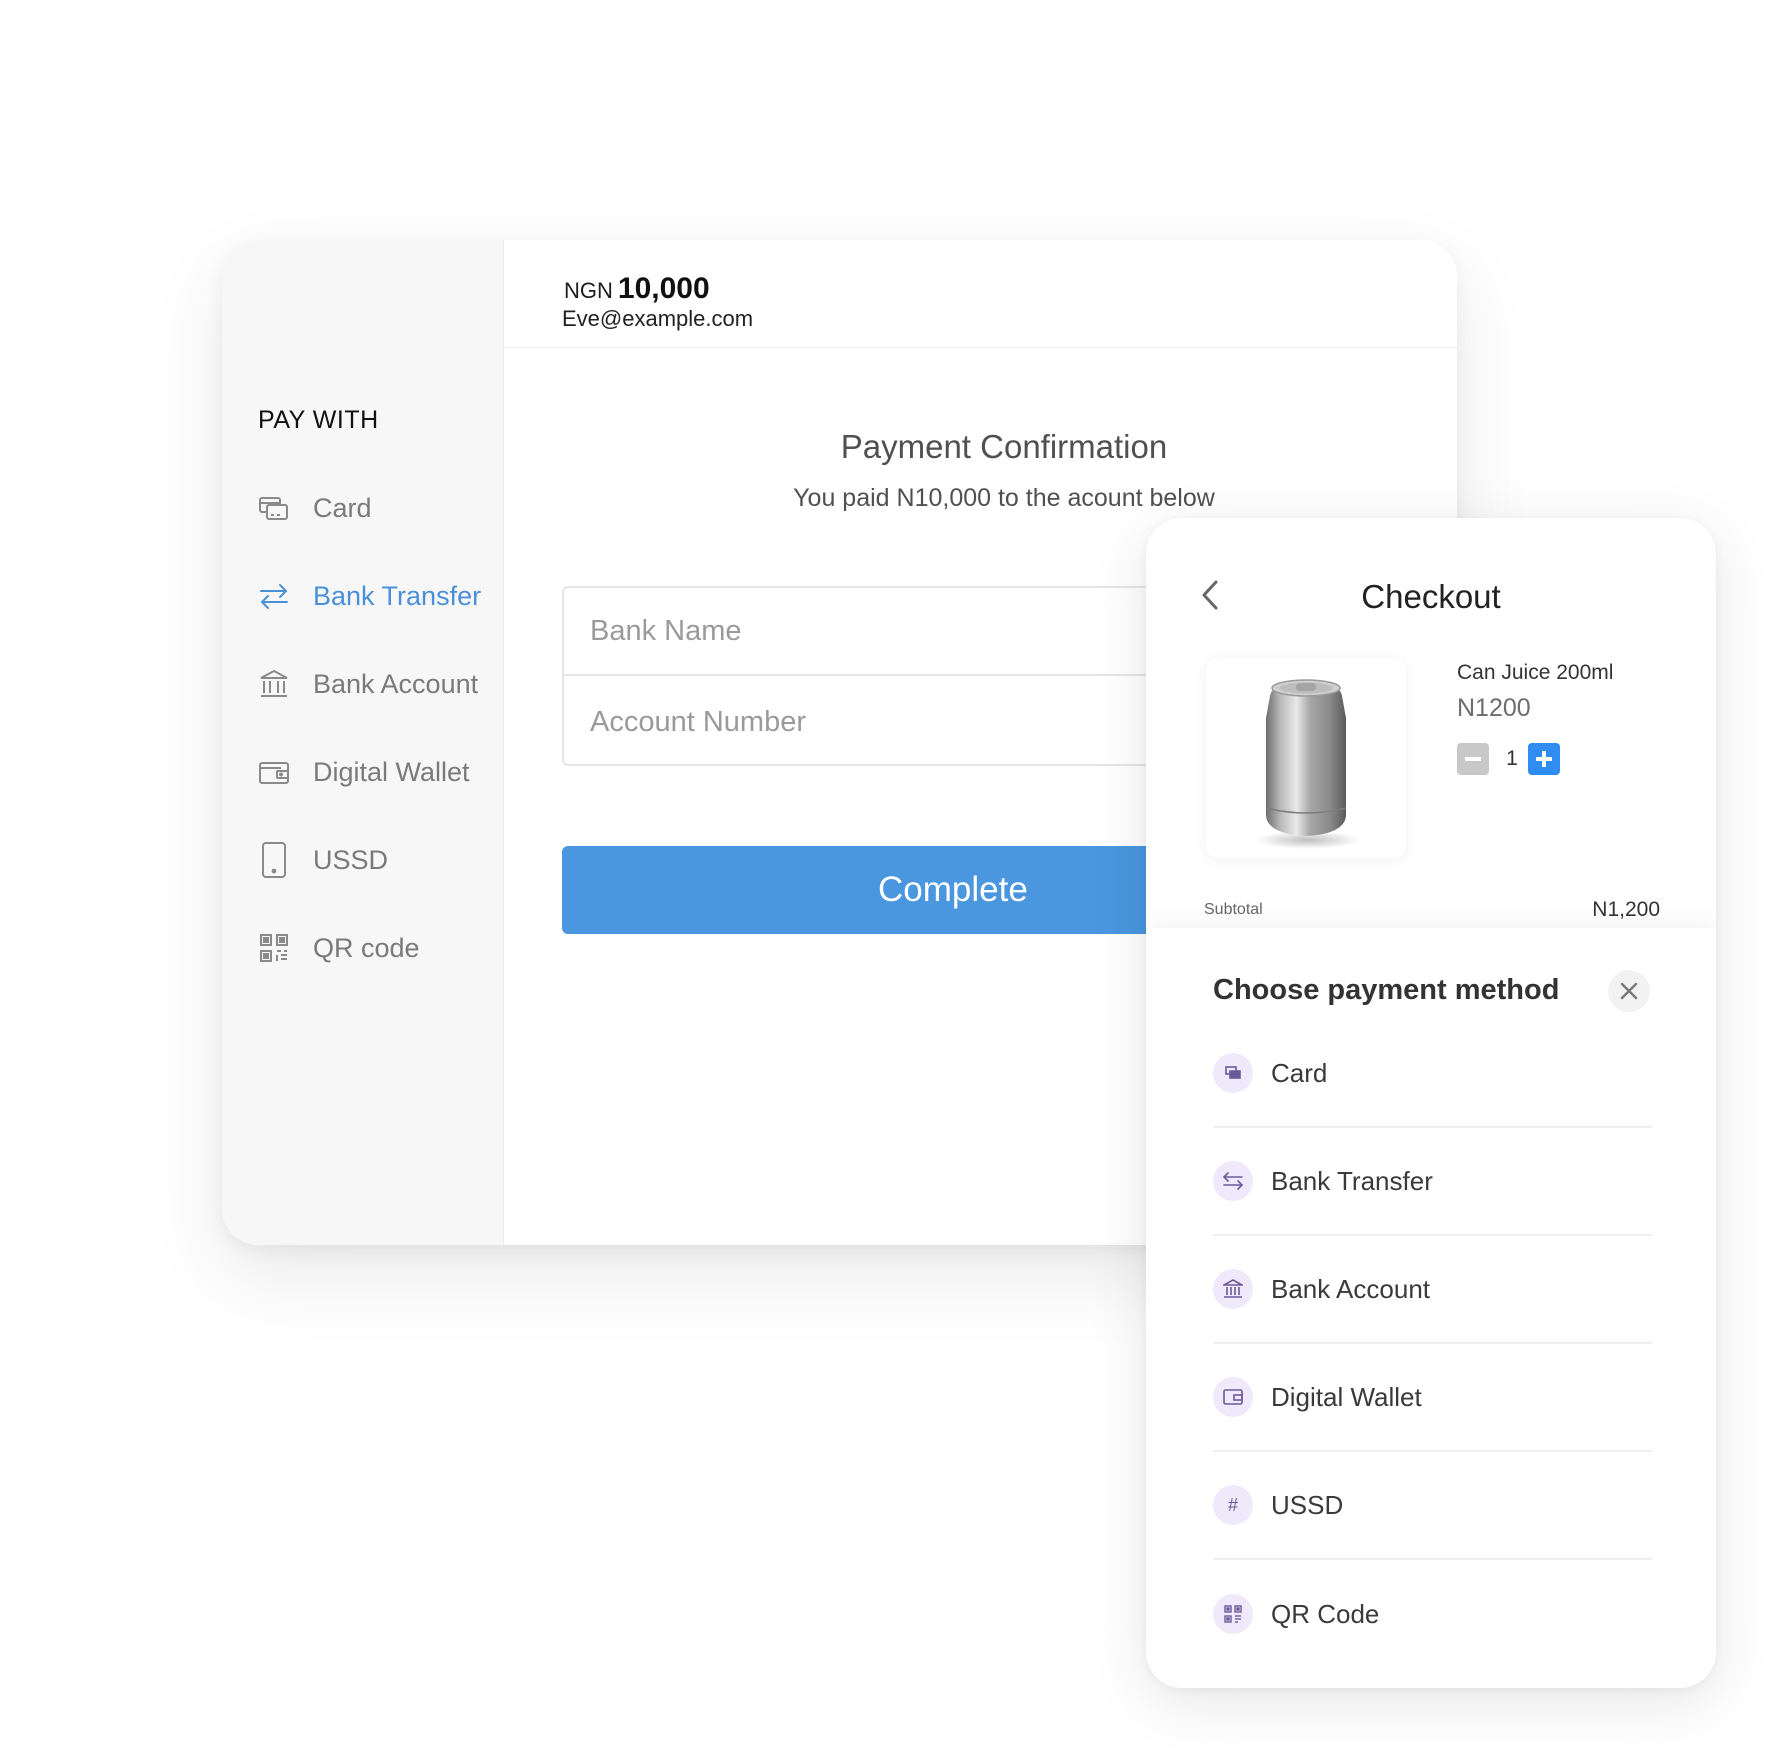 This screenshot has width=1775, height=1750. What do you see at coordinates (1433, 1398) in the screenshot?
I see `payment-method-digital-wallet: Digital Wallet` at bounding box center [1433, 1398].